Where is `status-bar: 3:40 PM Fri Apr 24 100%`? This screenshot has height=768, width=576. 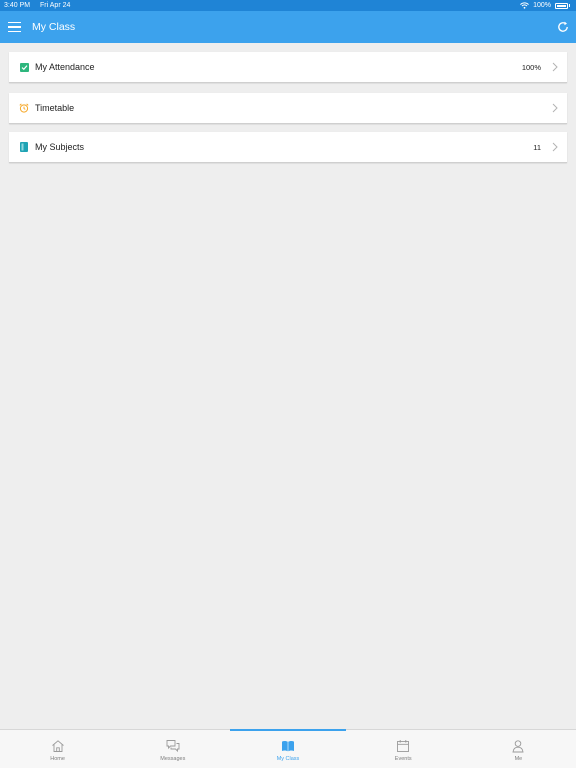 status-bar: 3:40 PM Fri Apr 24 100% is located at coordinates (288, 5).